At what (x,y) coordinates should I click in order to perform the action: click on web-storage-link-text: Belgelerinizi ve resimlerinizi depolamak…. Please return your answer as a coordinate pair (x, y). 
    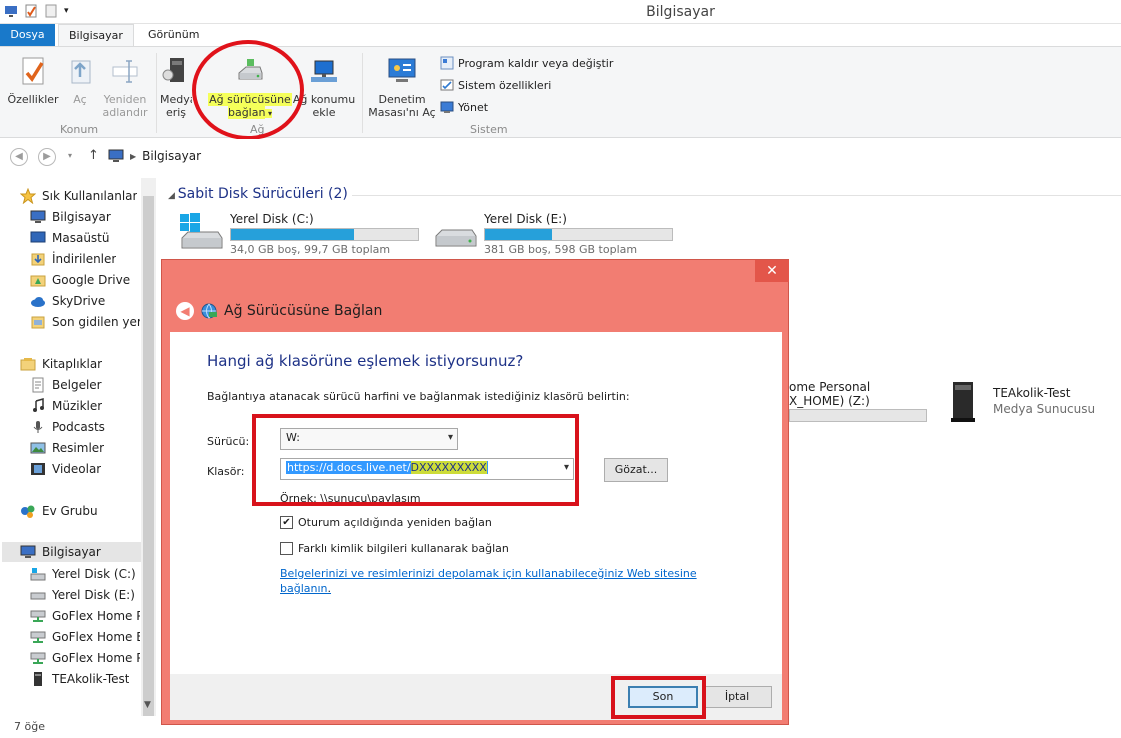
    Looking at the image, I should click on (488, 581).